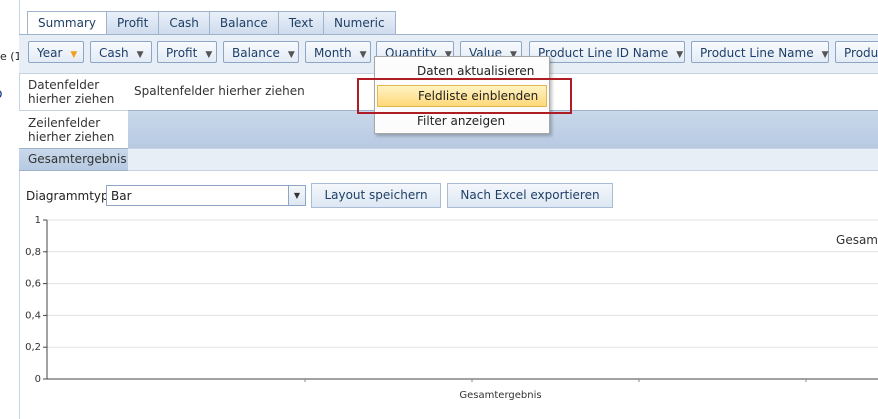  What do you see at coordinates (121, 196) in the screenshot?
I see `chart-type-value: Bar` at bounding box center [121, 196].